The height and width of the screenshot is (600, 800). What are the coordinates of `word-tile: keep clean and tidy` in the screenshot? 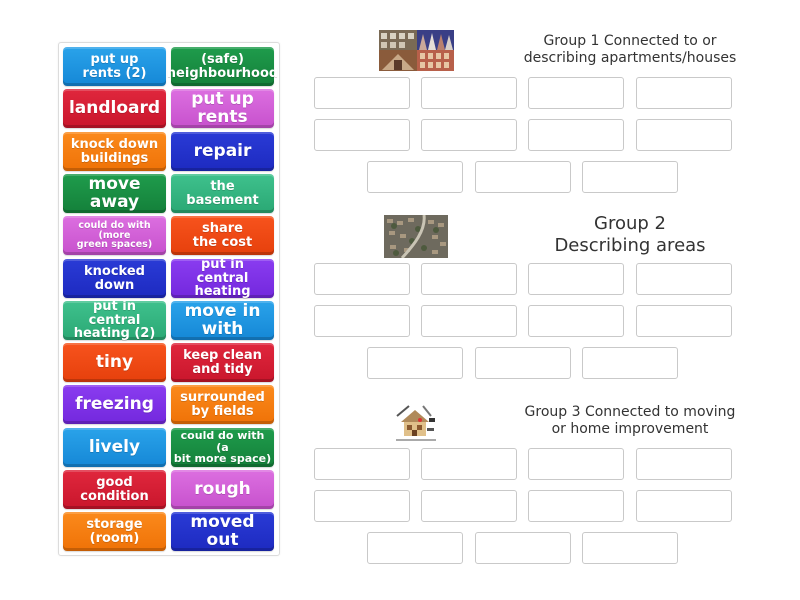 It's located at (222, 362).